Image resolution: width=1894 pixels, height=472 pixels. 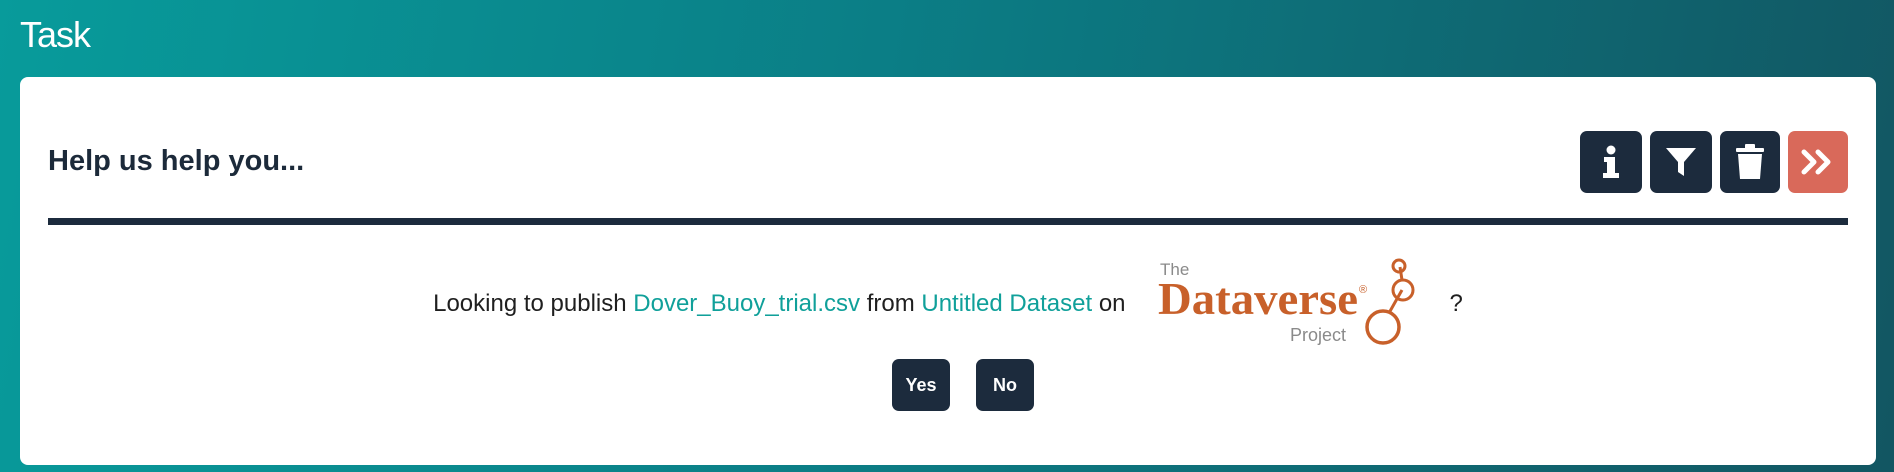 I want to click on skip-button, so click(x=1818, y=162).